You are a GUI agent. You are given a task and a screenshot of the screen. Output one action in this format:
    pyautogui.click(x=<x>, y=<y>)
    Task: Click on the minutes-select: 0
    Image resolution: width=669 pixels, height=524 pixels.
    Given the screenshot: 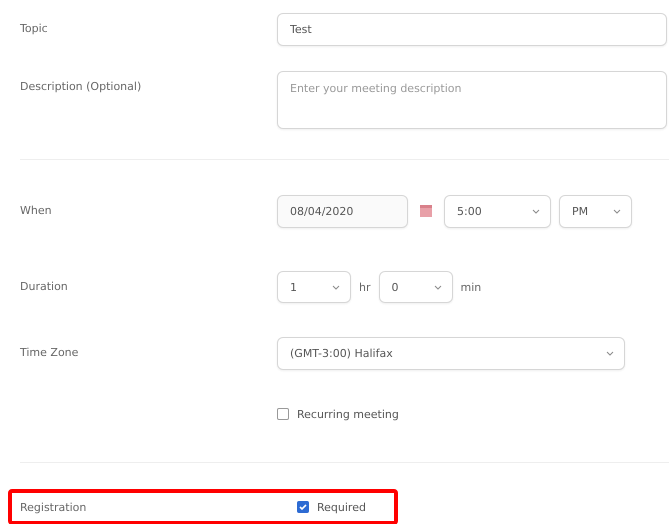 What is the action you would take?
    pyautogui.click(x=415, y=287)
    